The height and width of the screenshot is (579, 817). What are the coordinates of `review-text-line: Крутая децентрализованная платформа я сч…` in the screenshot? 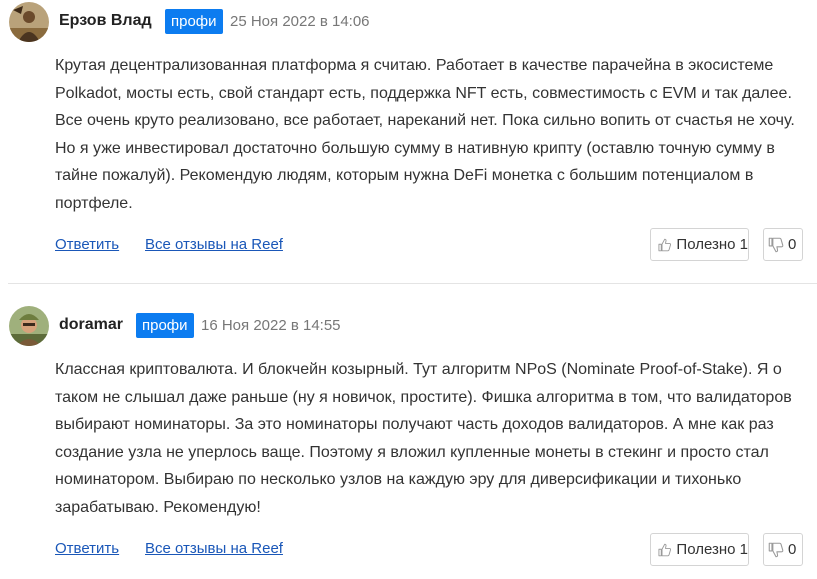 It's located at (414, 65).